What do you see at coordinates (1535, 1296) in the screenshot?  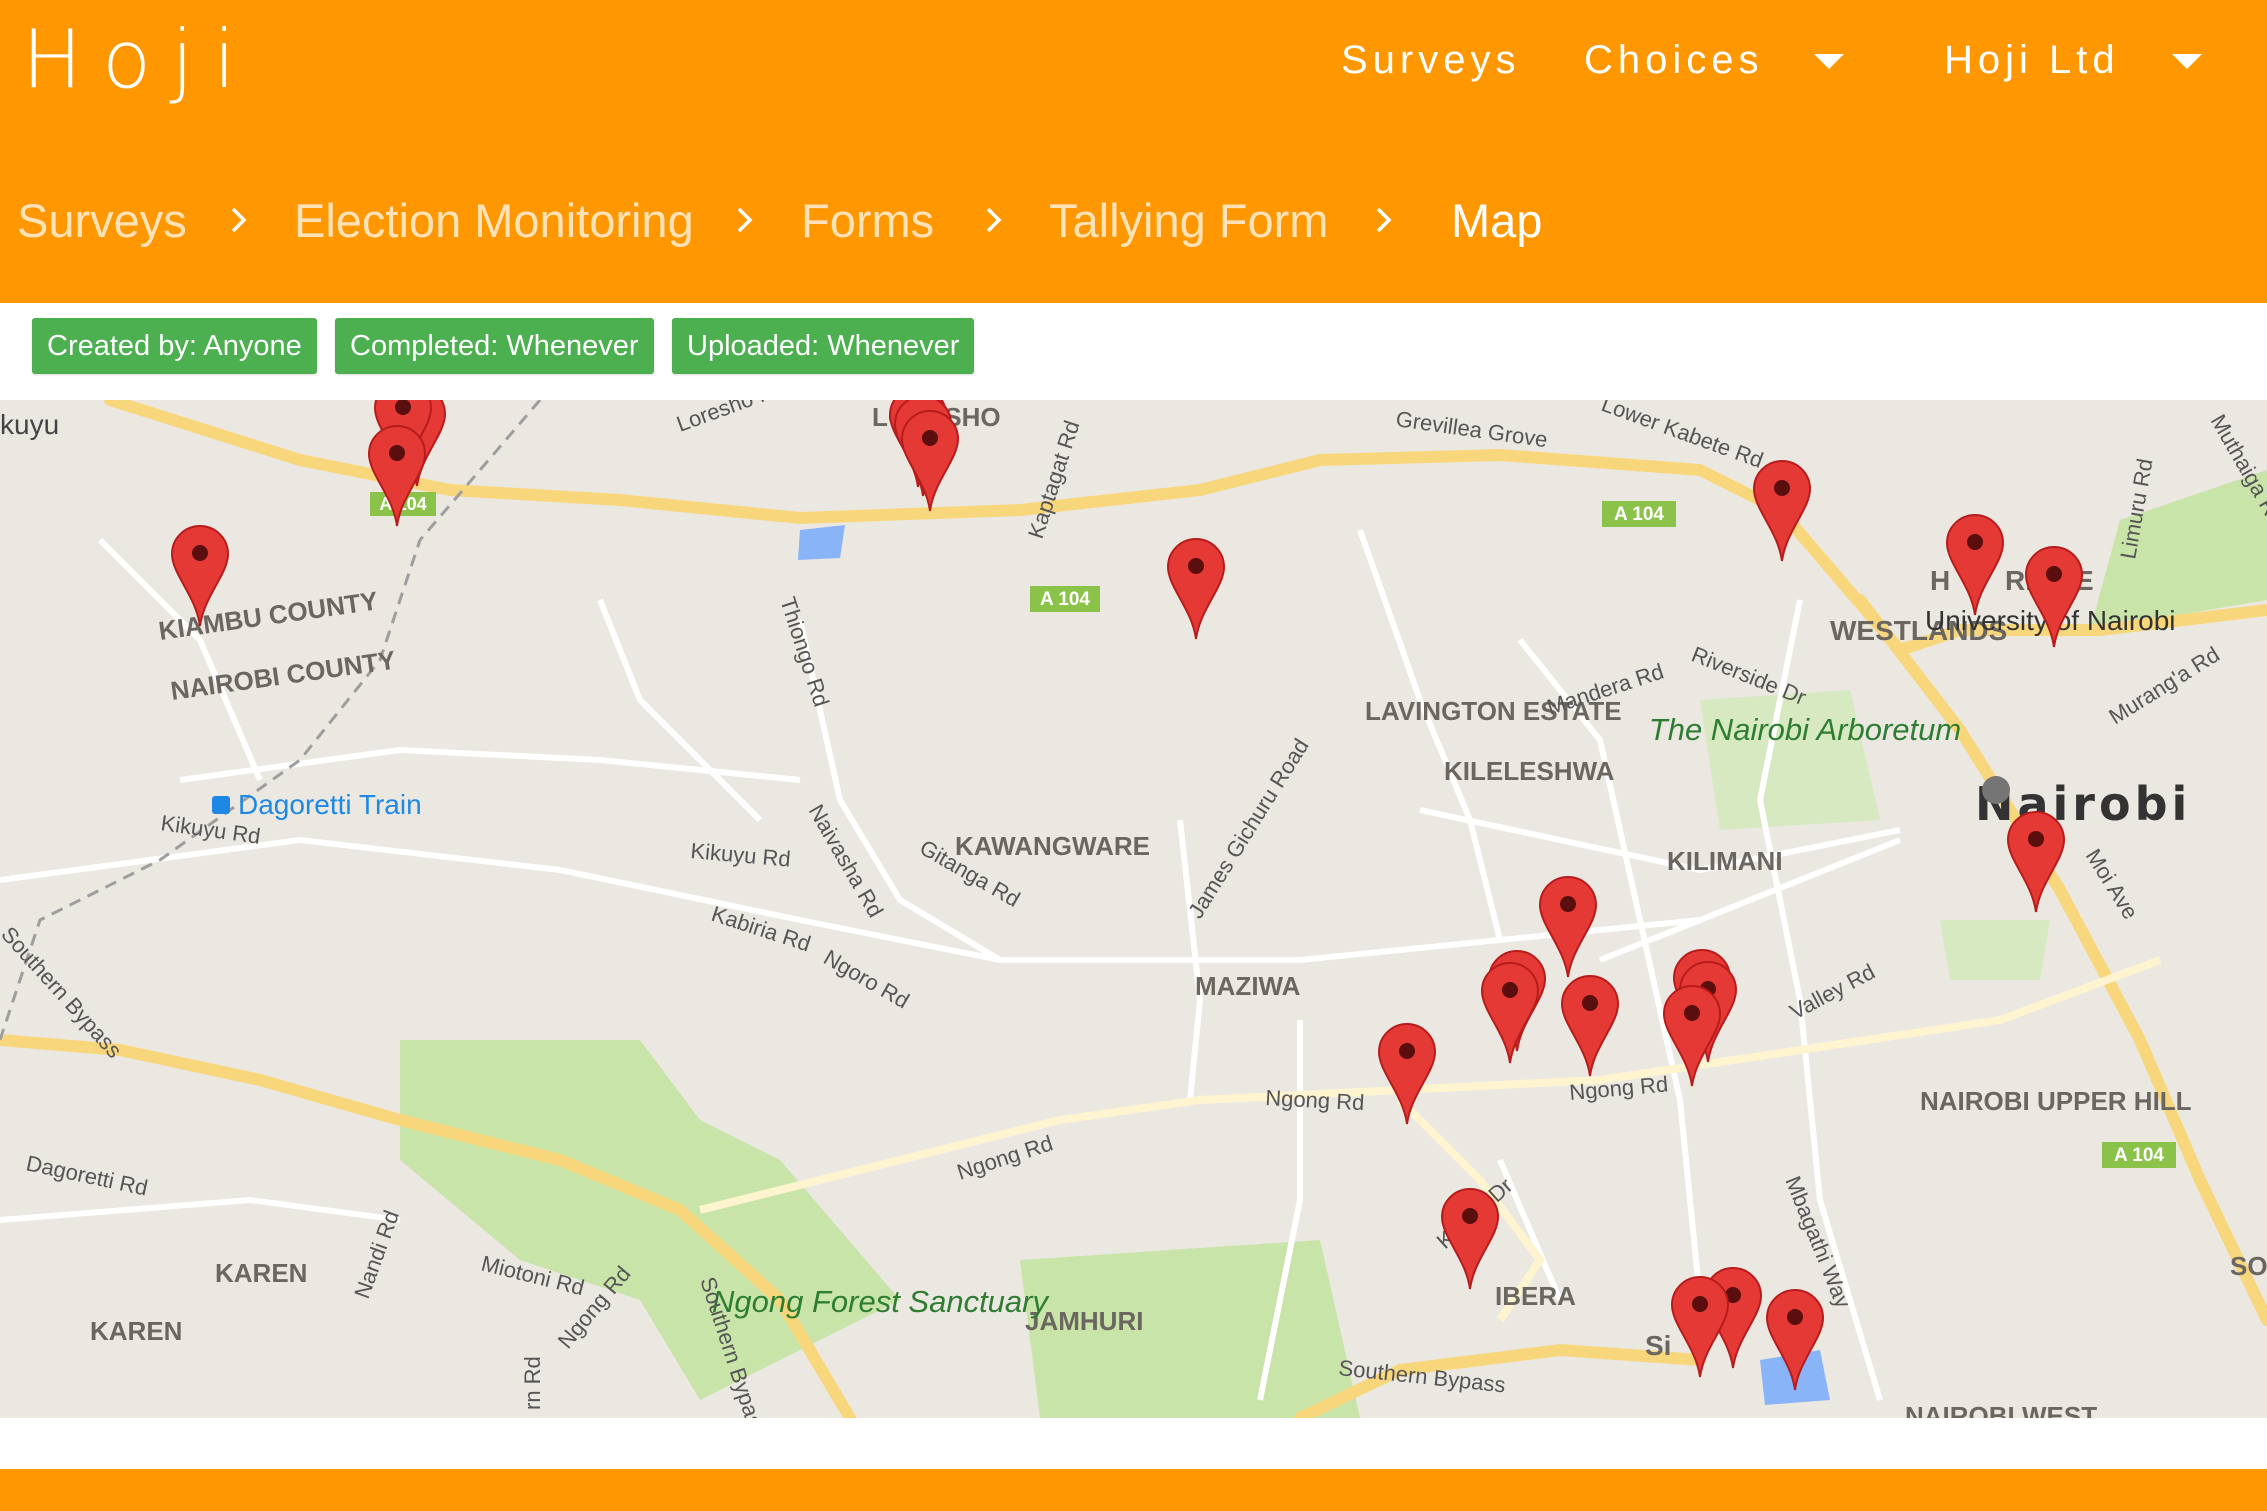 I see `map-label: IBERA` at bounding box center [1535, 1296].